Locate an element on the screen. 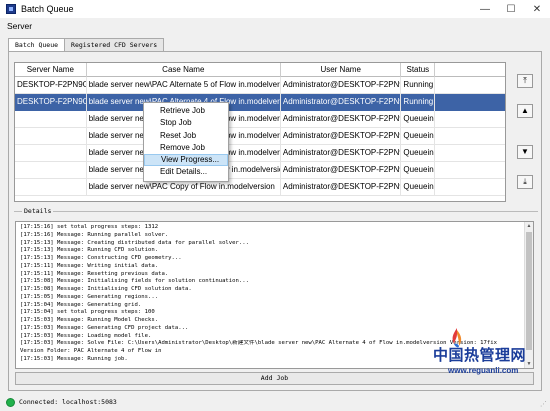 This screenshot has width=550, height=411. connection-status-text: Connected: localhost:5083 is located at coordinates (68, 402).